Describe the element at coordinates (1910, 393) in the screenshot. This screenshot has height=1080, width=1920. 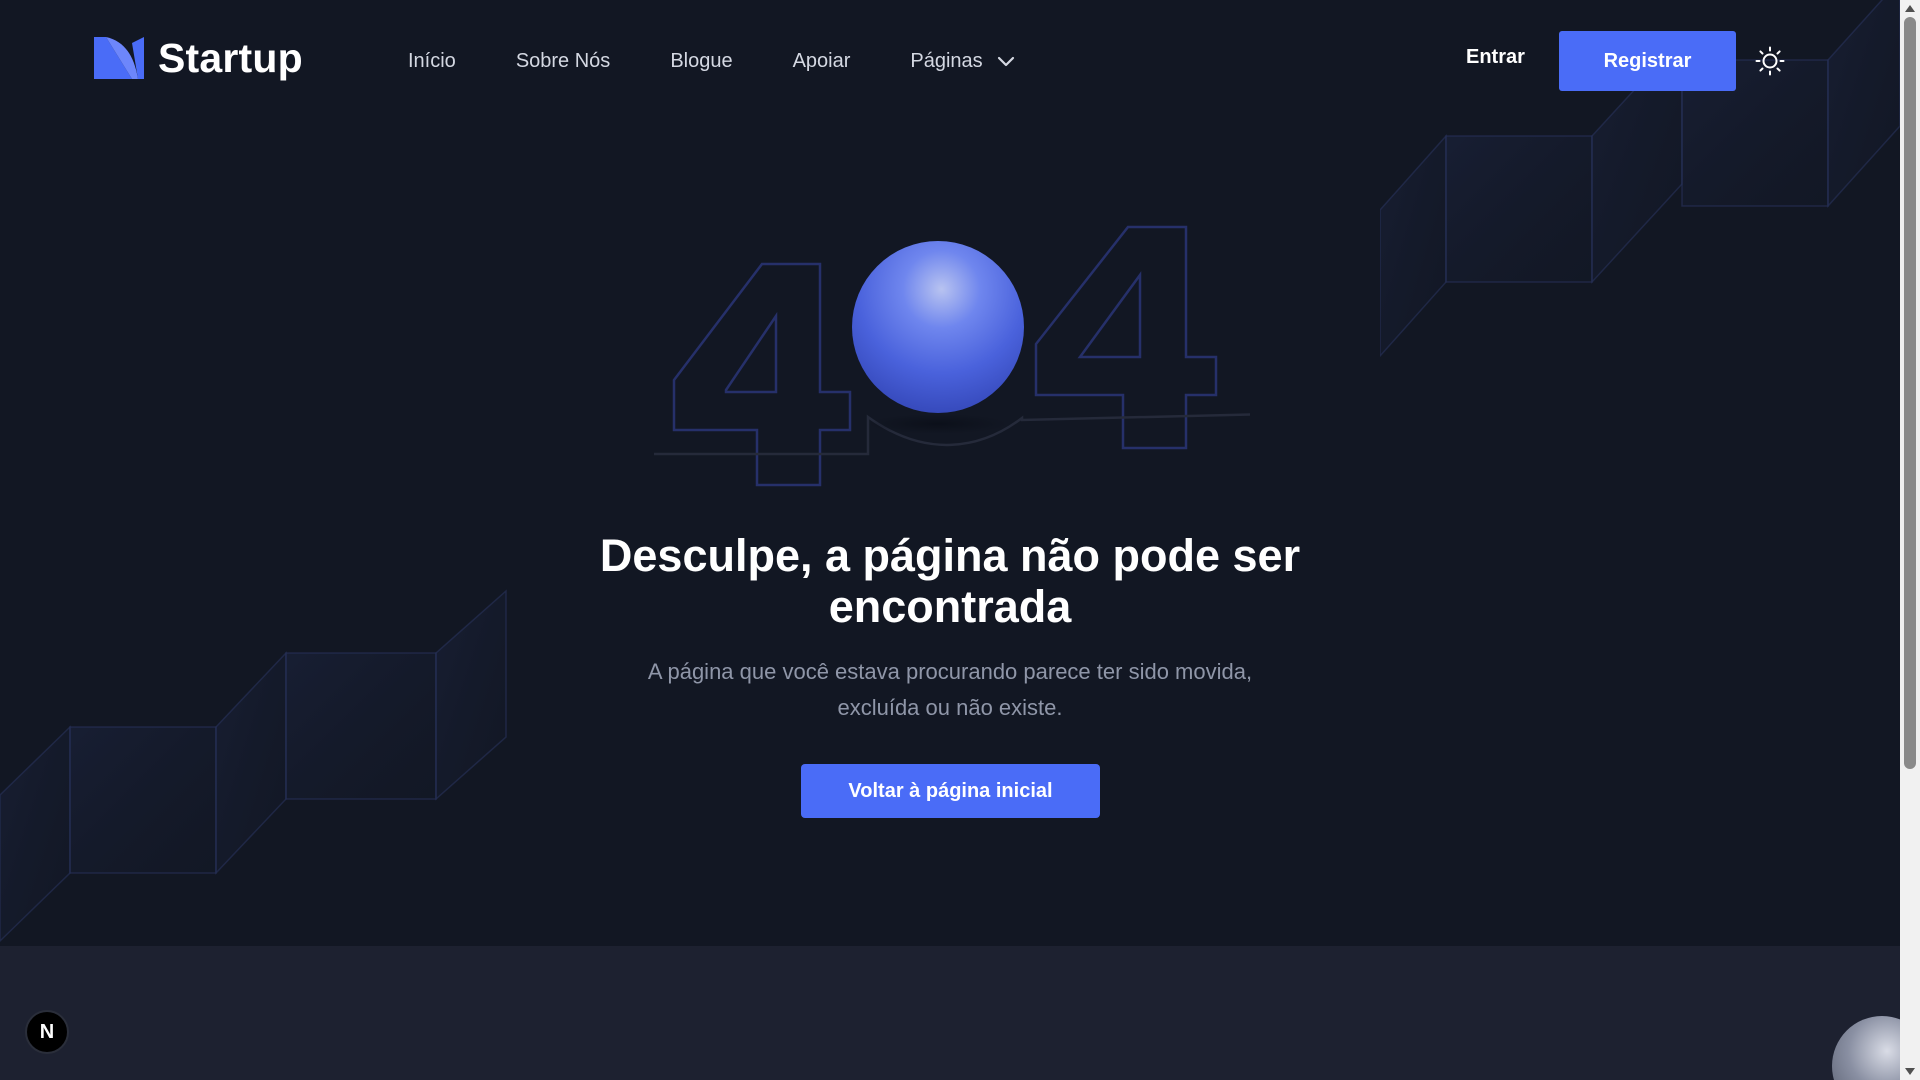
I see `scrollbar-thumb` at that location.